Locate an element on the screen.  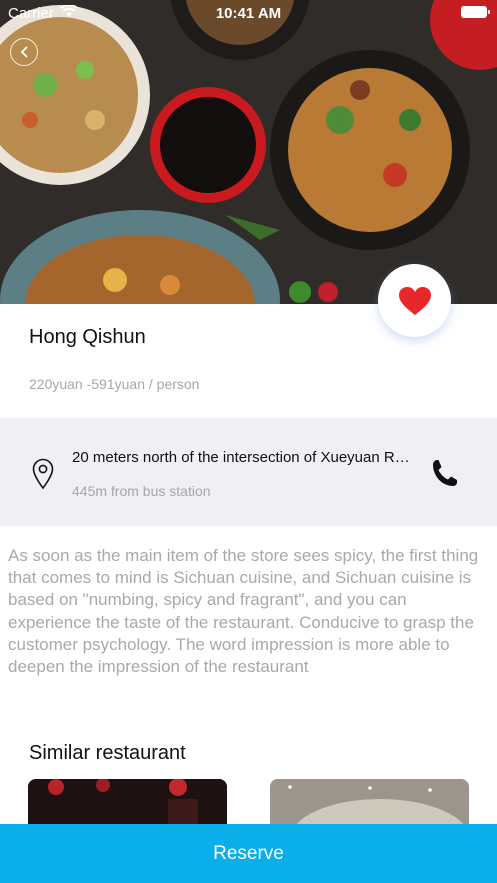
back-arrow-icon is located at coordinates (24, 52).